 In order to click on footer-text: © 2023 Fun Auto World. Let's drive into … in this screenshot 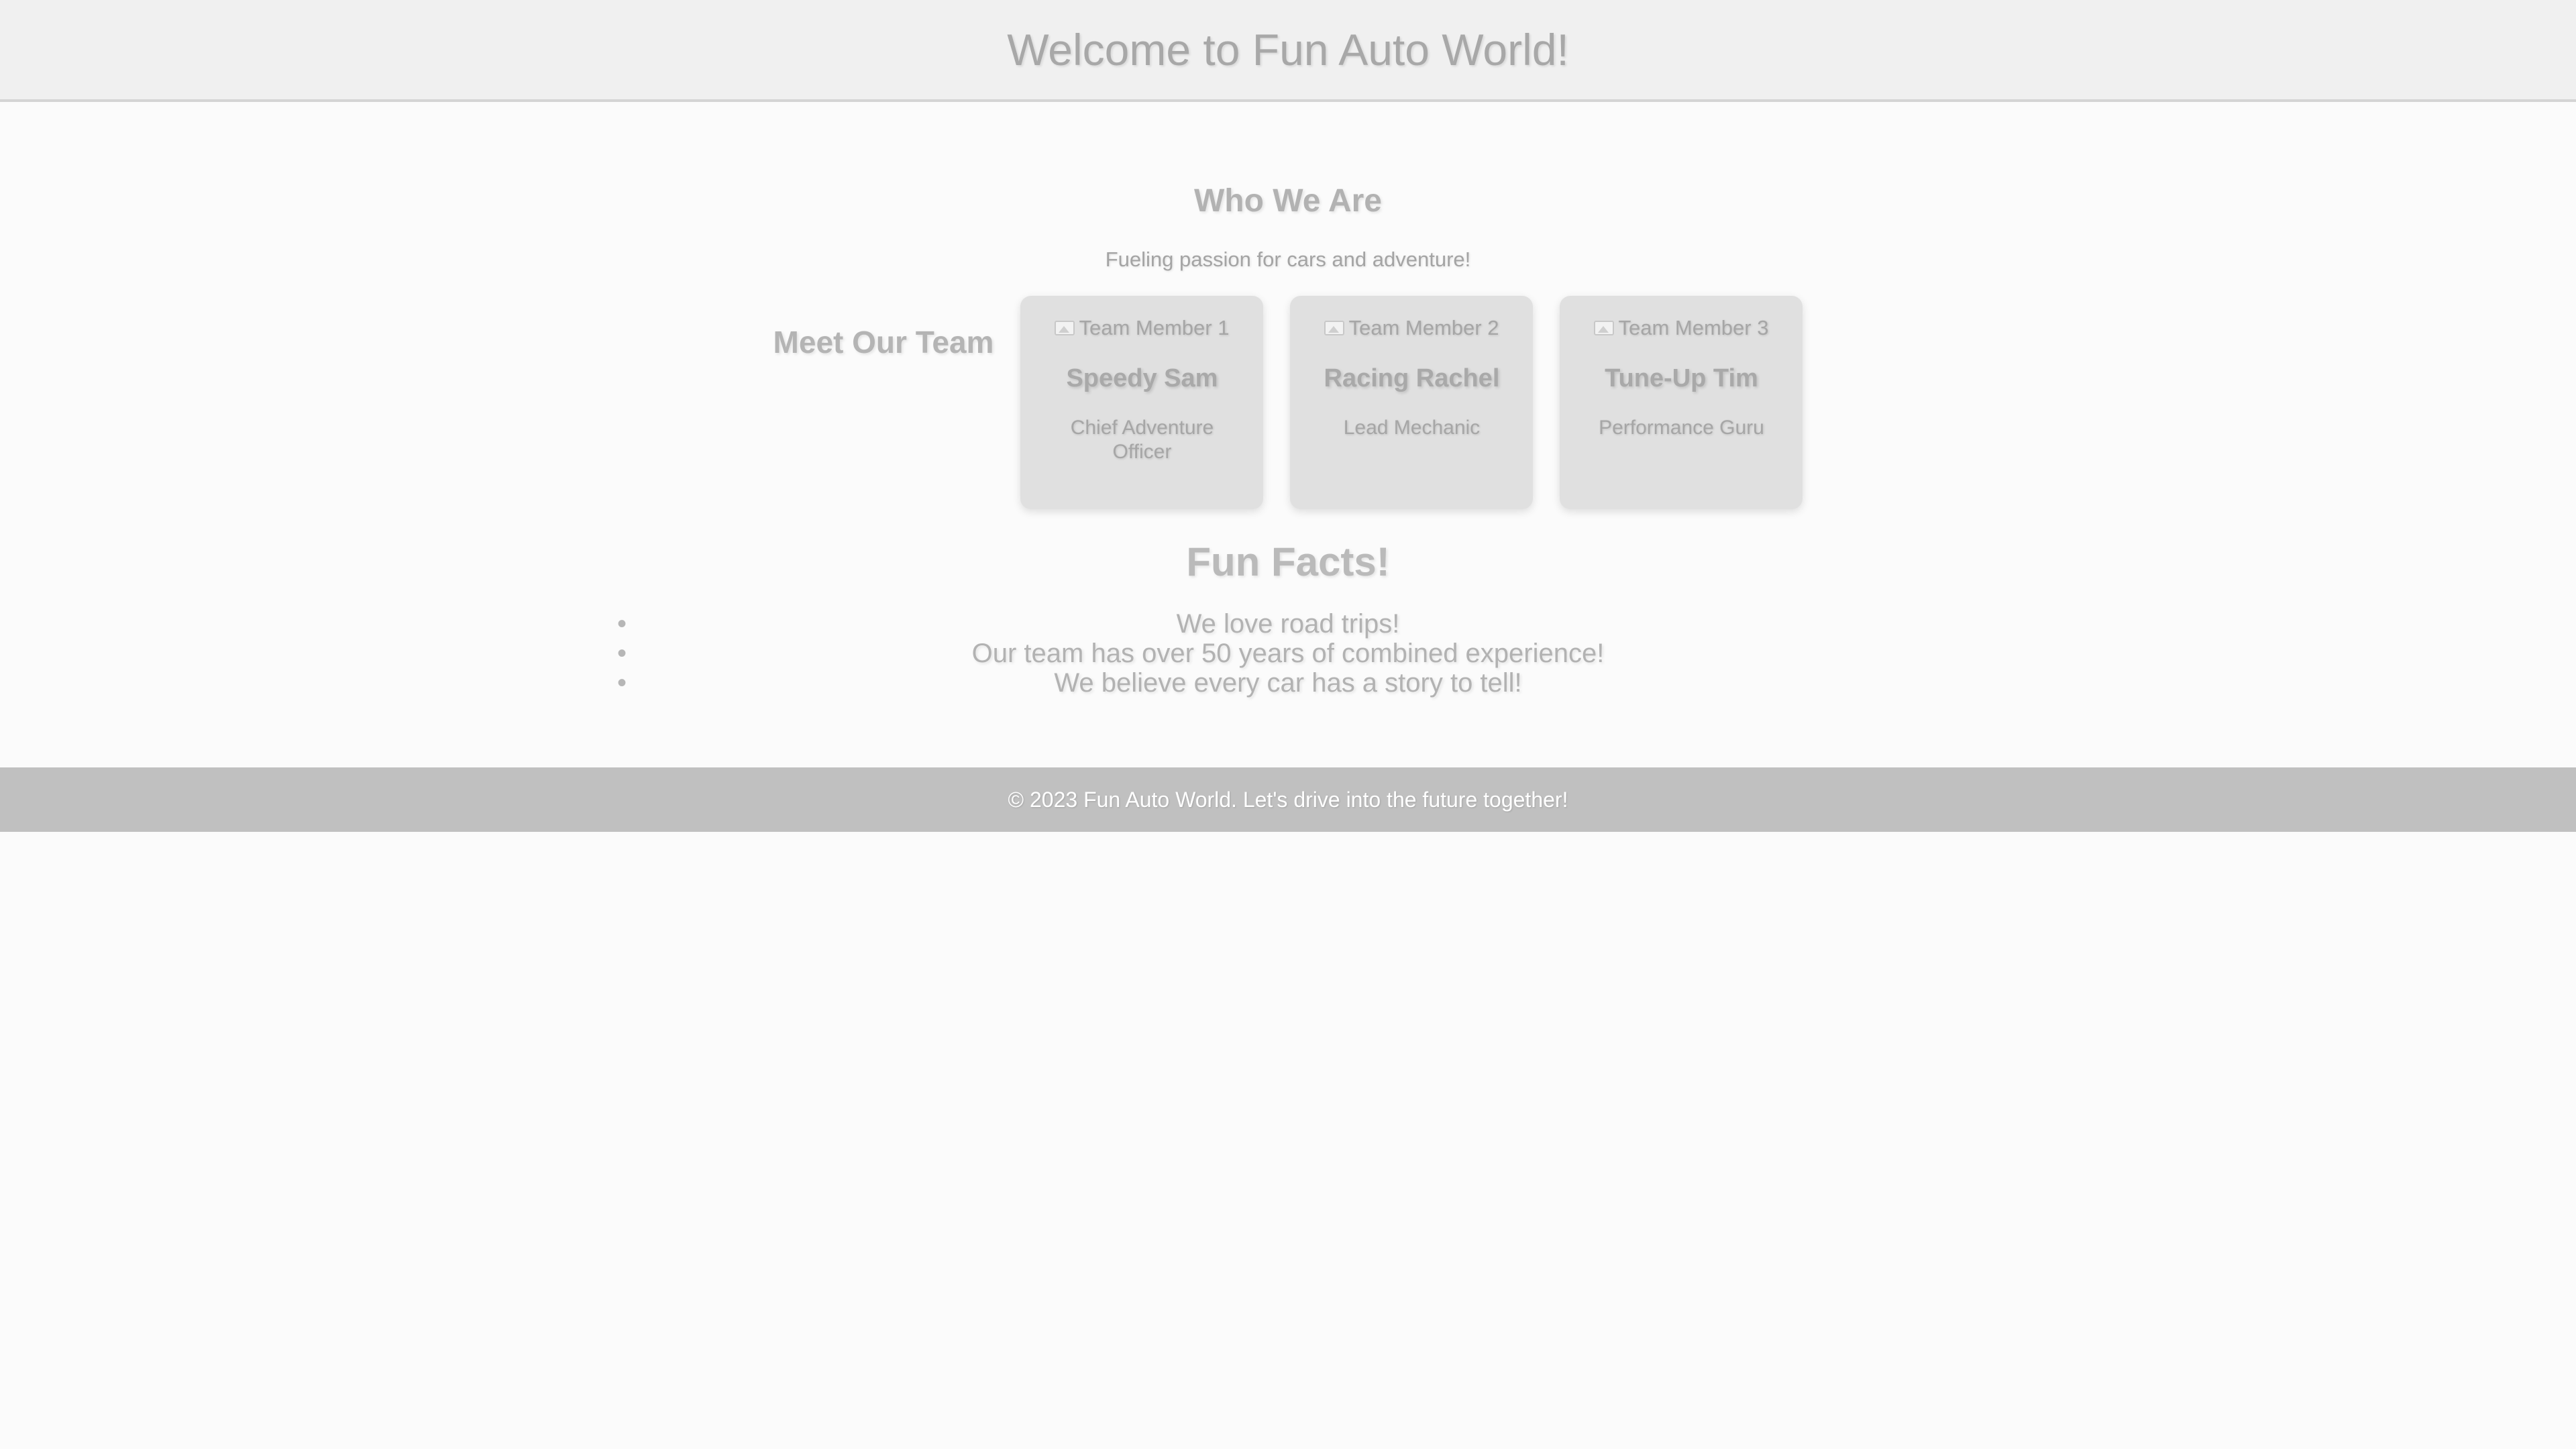, I will do `click(1288, 799)`.